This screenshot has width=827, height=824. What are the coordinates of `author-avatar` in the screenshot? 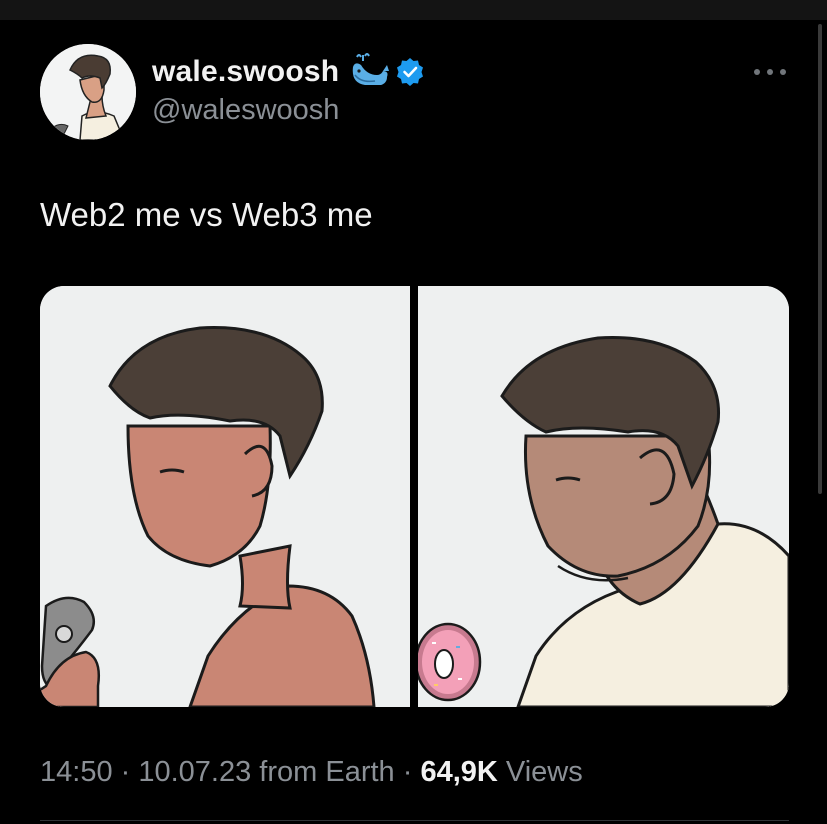 It's located at (88, 92).